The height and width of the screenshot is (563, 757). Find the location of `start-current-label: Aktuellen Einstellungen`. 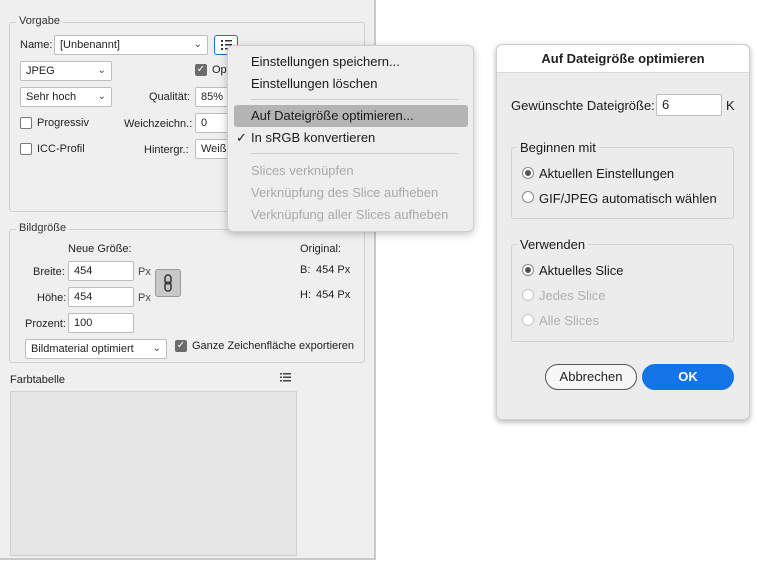

start-current-label: Aktuellen Einstellungen is located at coordinates (607, 173).